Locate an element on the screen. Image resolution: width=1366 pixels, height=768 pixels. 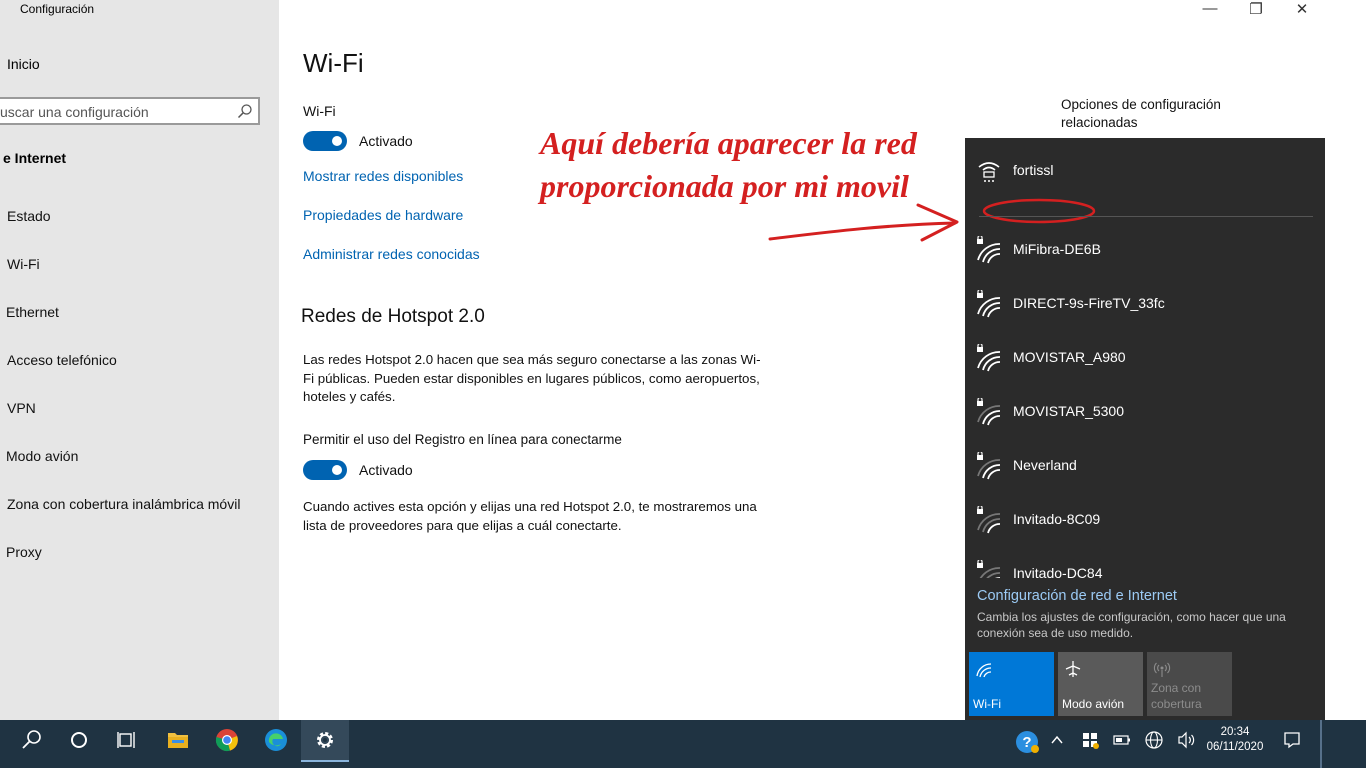
chrome-icon is located at coordinates (226, 740).